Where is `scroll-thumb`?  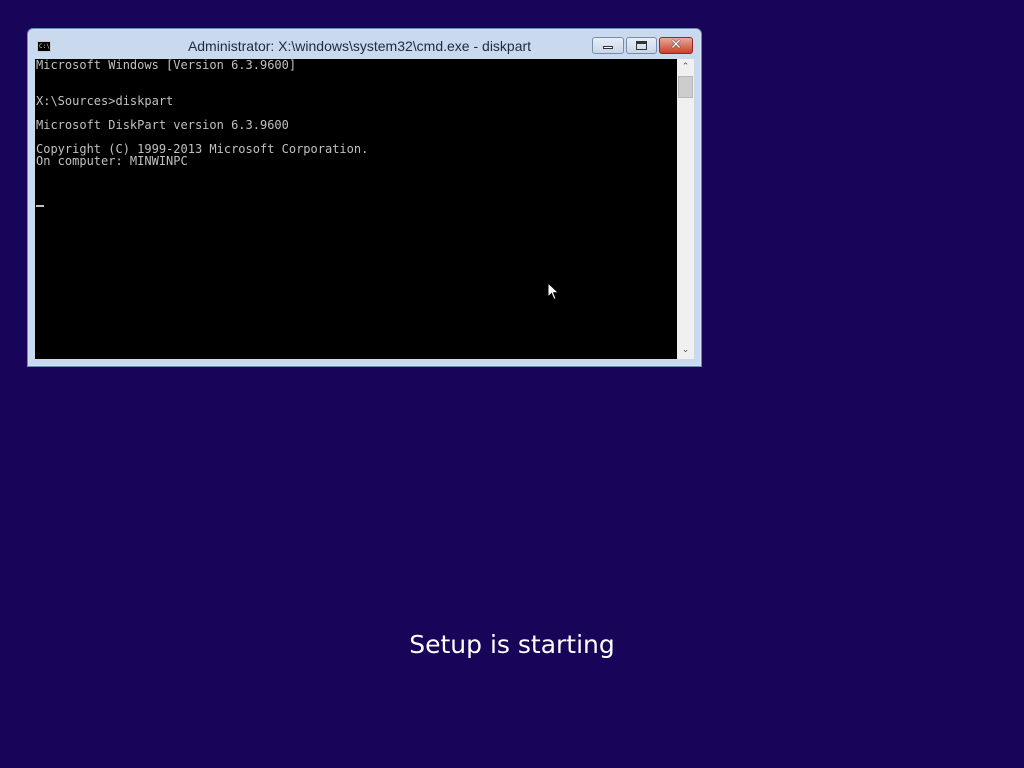 scroll-thumb is located at coordinates (685, 87).